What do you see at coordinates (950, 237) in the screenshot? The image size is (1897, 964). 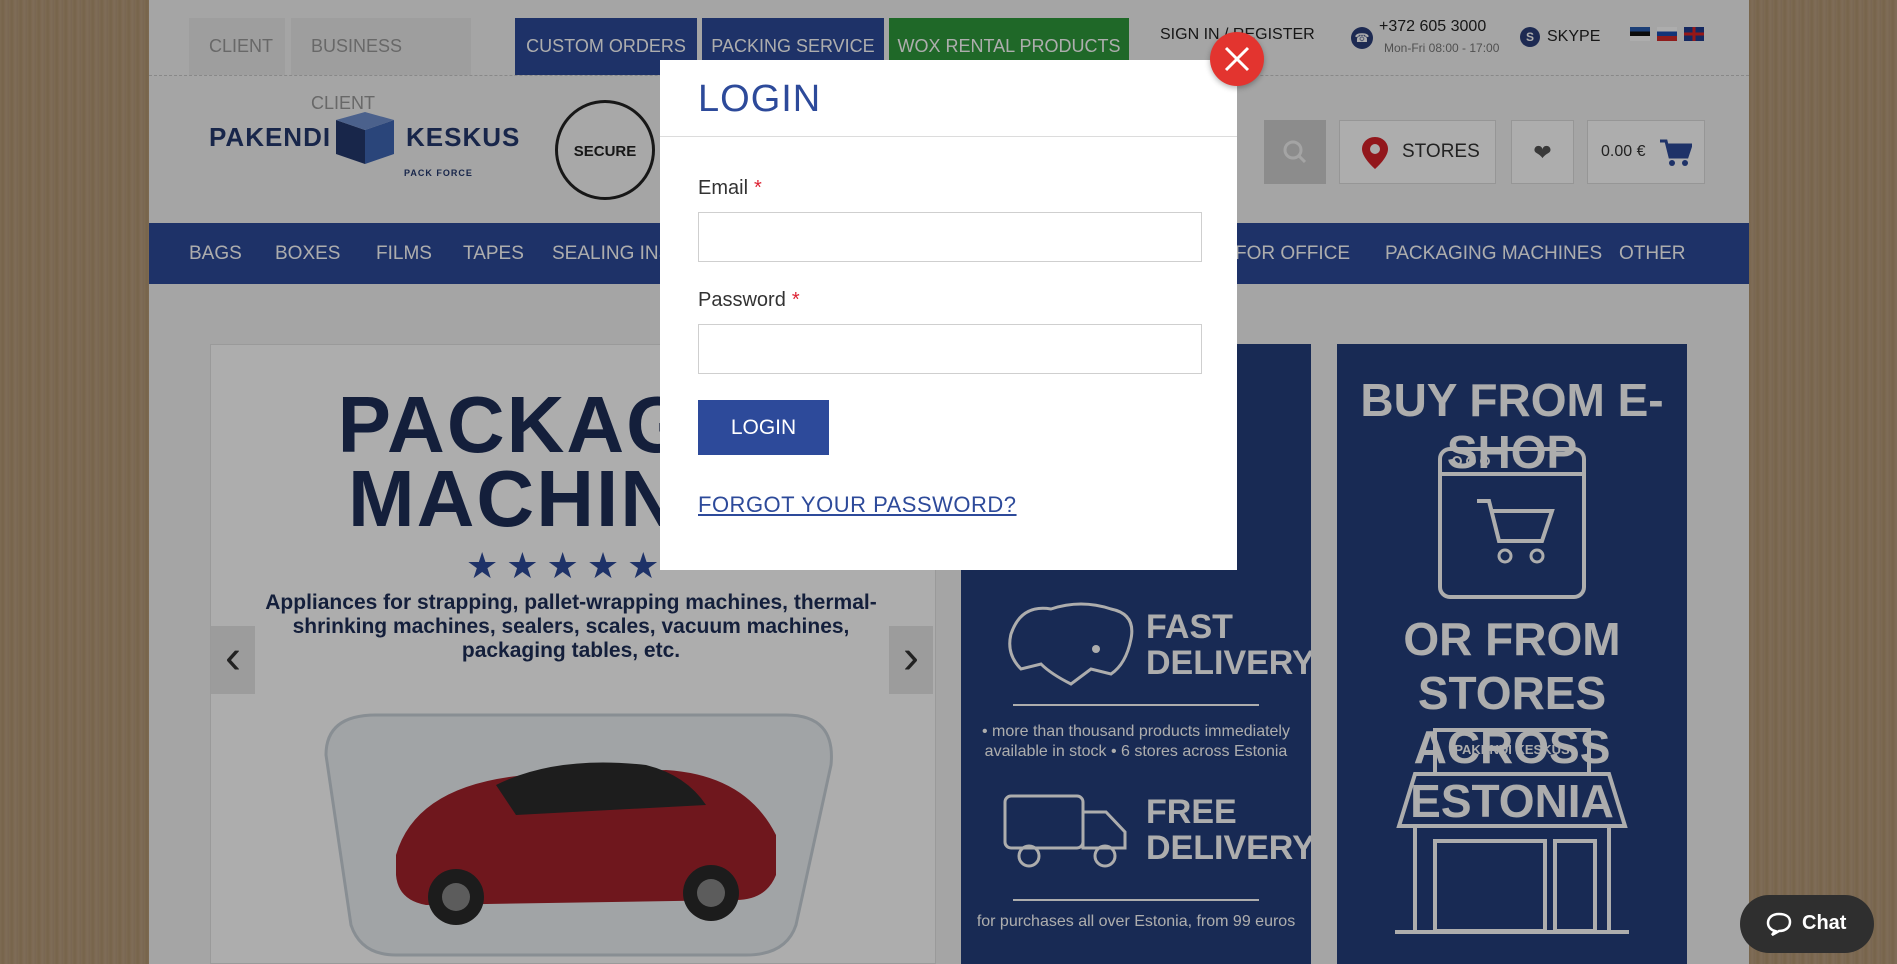 I see `email-field` at bounding box center [950, 237].